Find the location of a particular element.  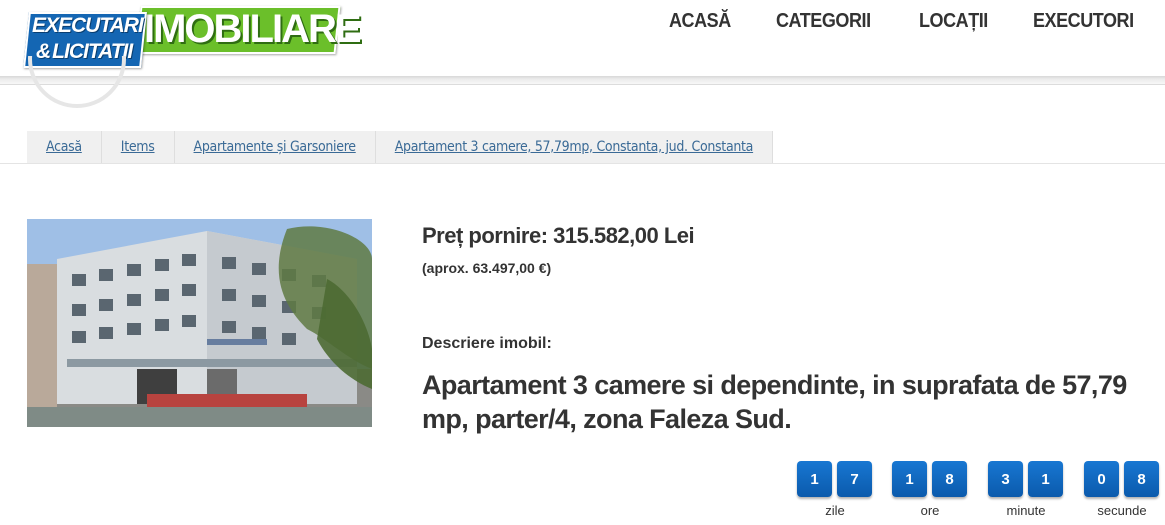

property-photo is located at coordinates (199, 323).